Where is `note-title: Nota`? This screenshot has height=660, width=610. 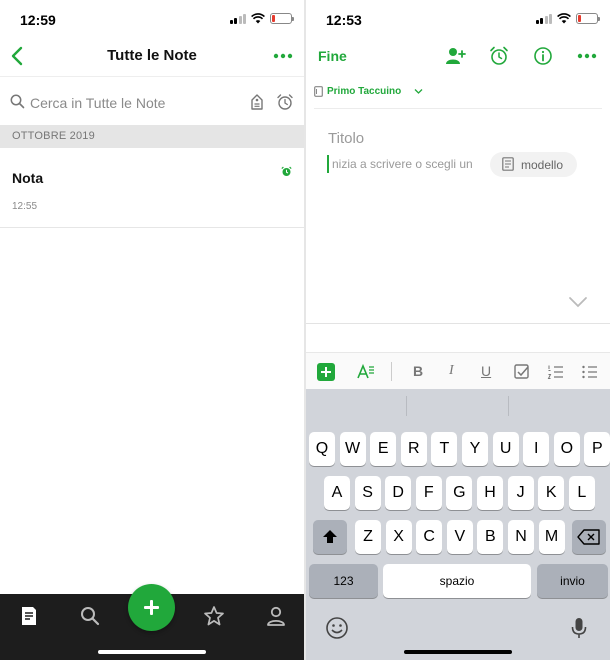 note-title: Nota is located at coordinates (28, 178).